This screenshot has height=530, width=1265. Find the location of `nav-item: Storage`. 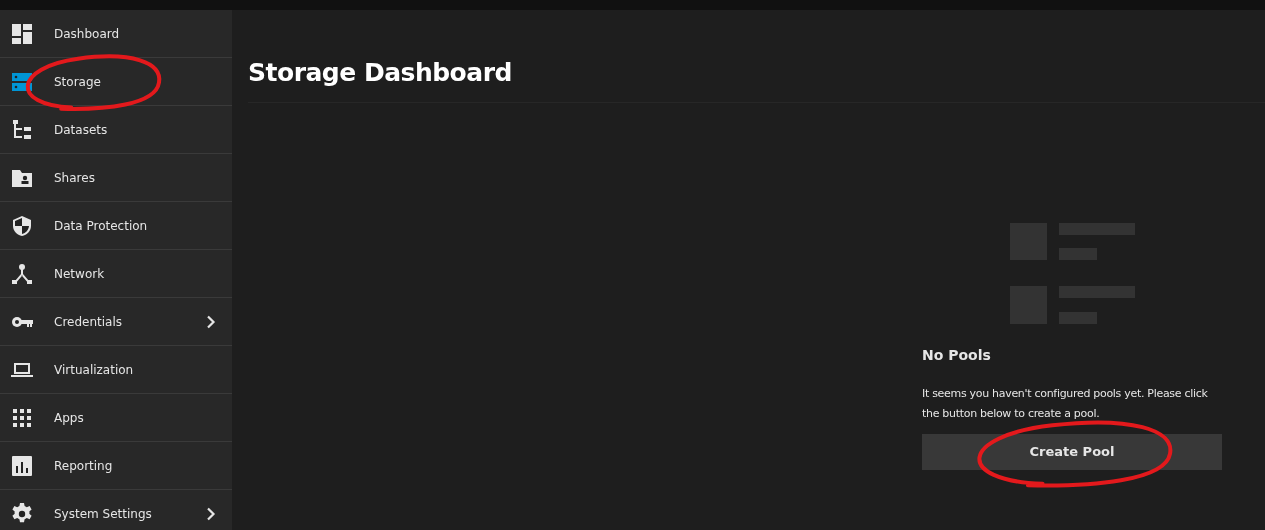

nav-item: Storage is located at coordinates (116, 82).